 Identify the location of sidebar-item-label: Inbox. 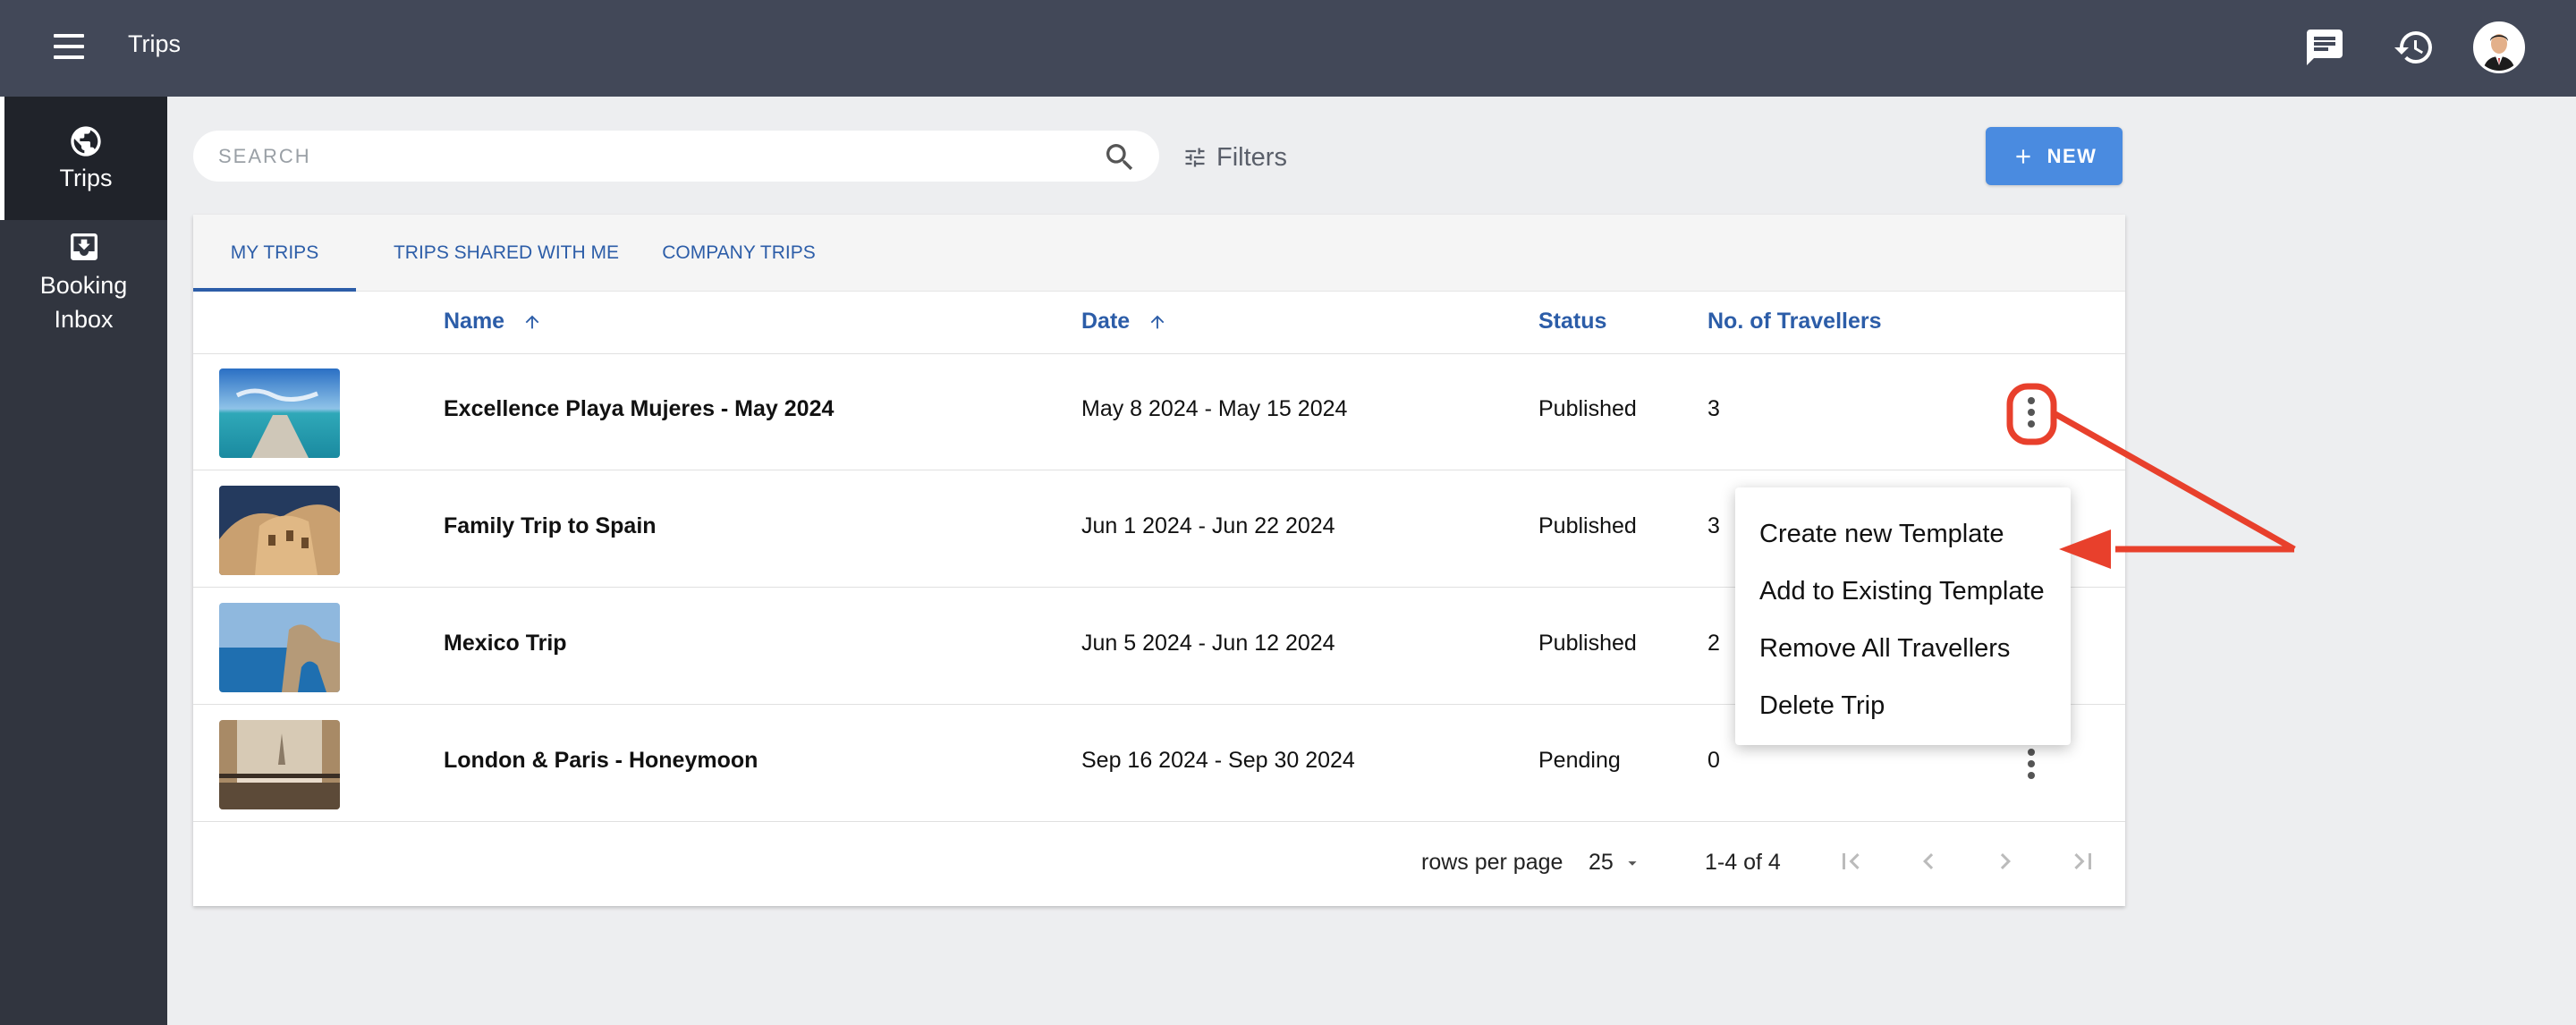
(84, 320).